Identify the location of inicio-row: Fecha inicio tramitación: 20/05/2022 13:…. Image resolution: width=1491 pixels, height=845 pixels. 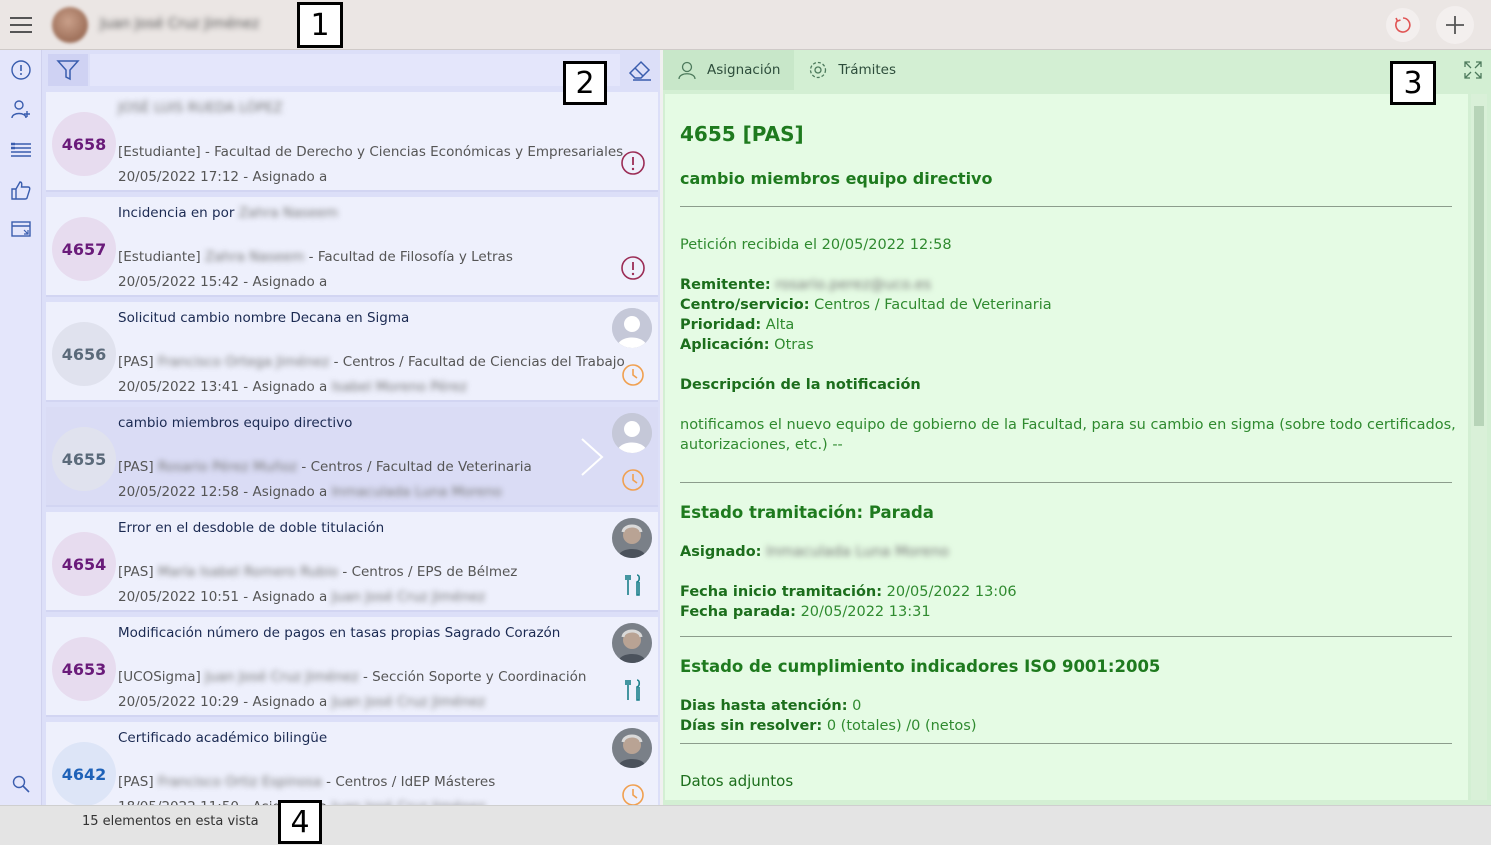
(848, 592).